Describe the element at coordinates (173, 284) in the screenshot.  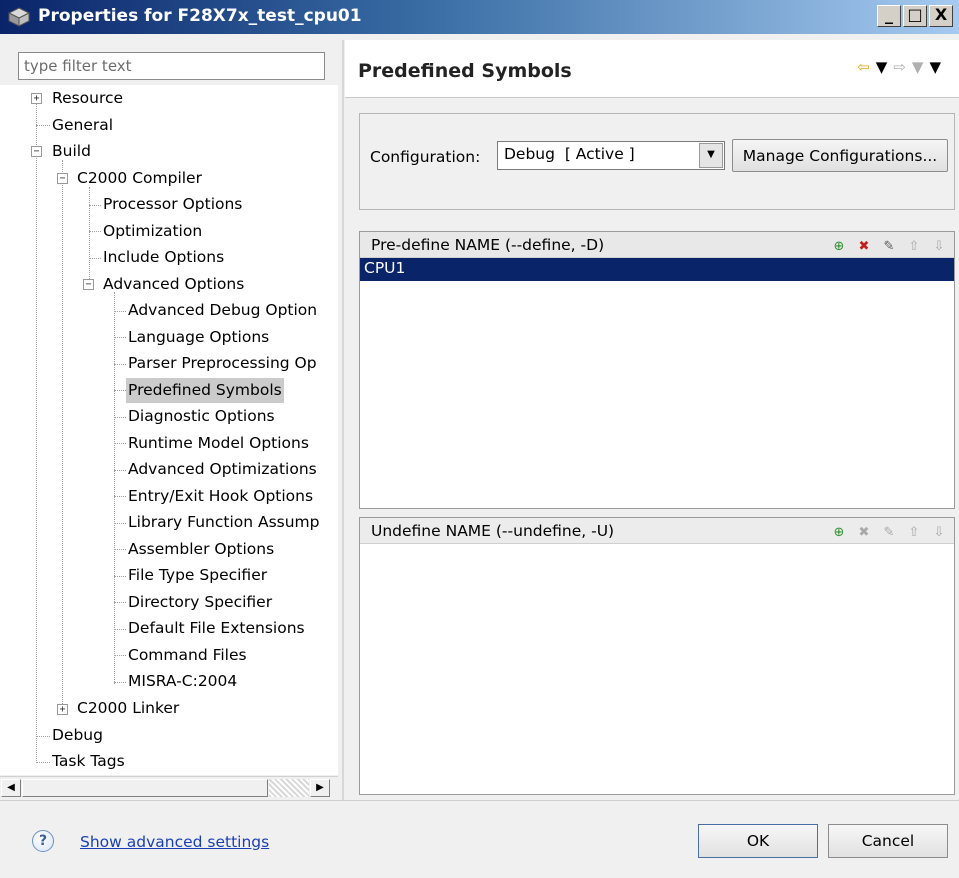
I see `tree-item-advanced-options: Advanced Options` at that location.